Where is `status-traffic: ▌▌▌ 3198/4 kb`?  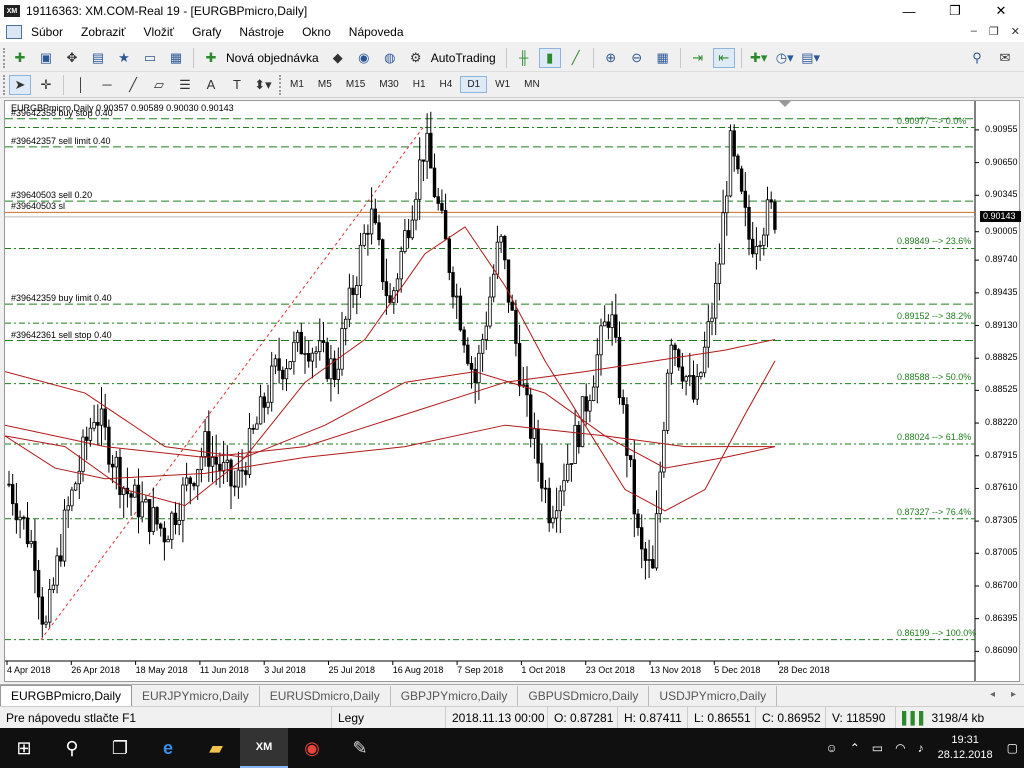 status-traffic: ▌▌▌ 3198/4 kb is located at coordinates (943, 718).